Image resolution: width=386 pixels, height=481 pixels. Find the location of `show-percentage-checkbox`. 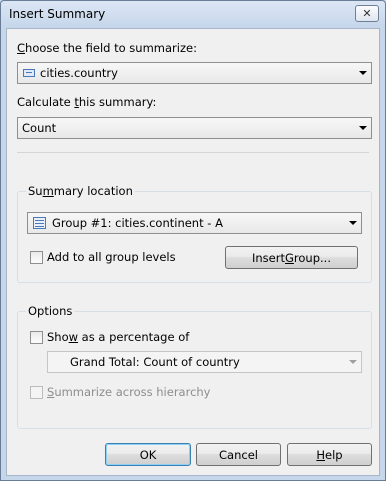

show-percentage-checkbox is located at coordinates (36, 337).